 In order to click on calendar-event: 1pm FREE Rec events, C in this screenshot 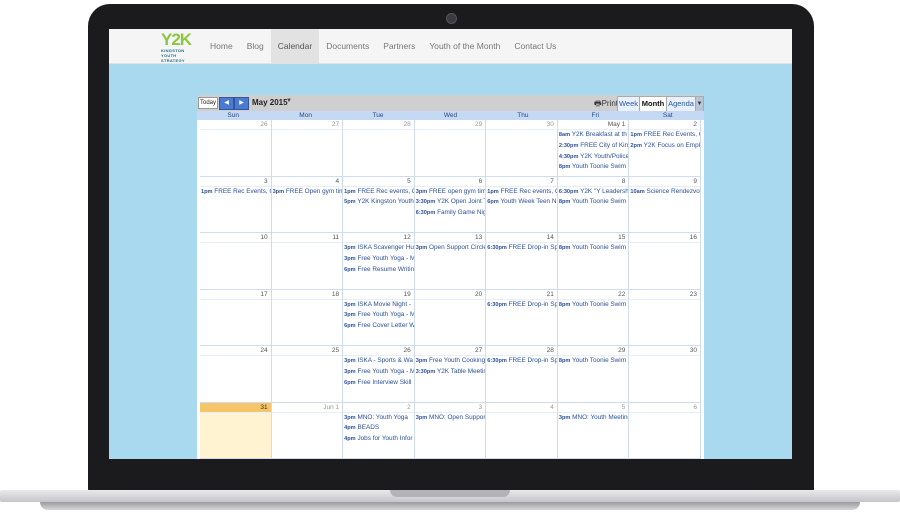, I will do `click(378, 192)`.